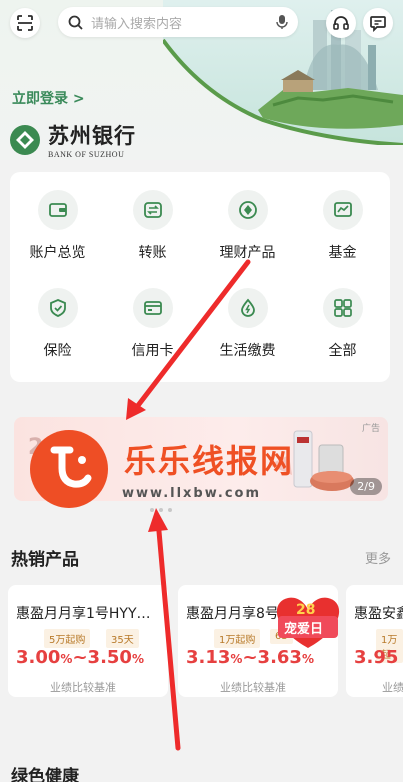  I want to click on search-icon, so click(75, 22).